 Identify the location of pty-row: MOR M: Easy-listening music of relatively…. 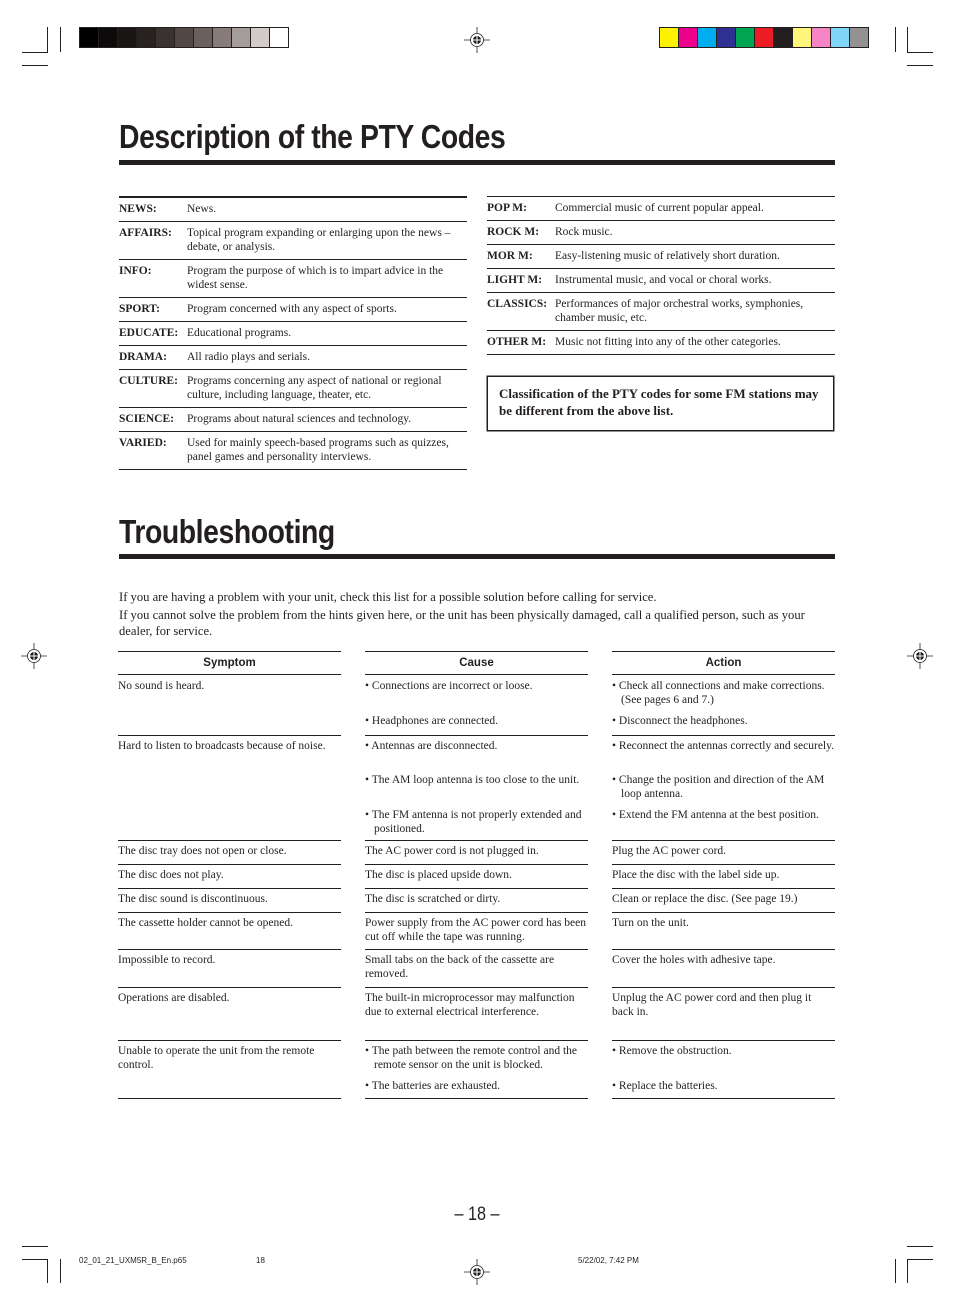
(661, 257).